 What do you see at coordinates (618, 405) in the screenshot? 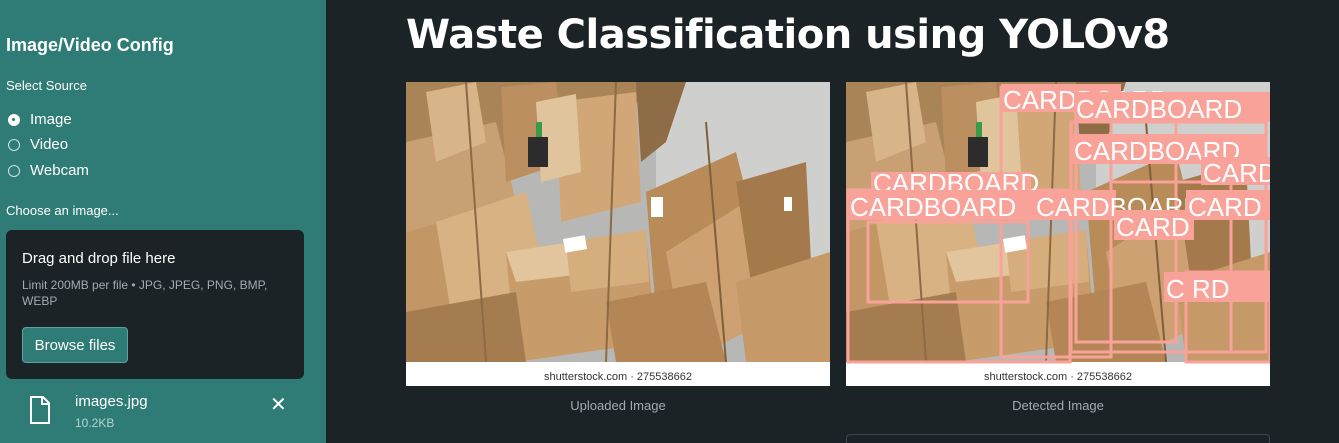
I see `uploaded-image-caption: Uploaded Image` at bounding box center [618, 405].